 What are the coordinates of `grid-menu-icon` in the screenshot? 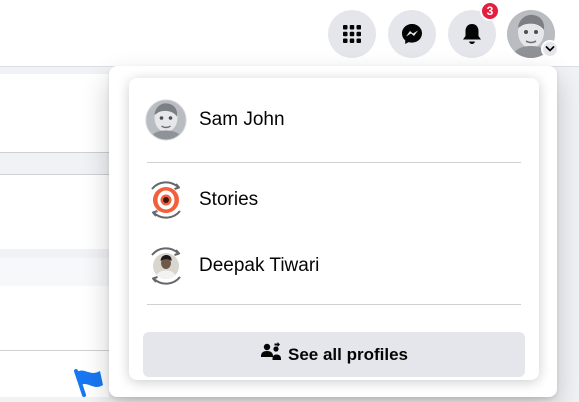 It's located at (352, 34).